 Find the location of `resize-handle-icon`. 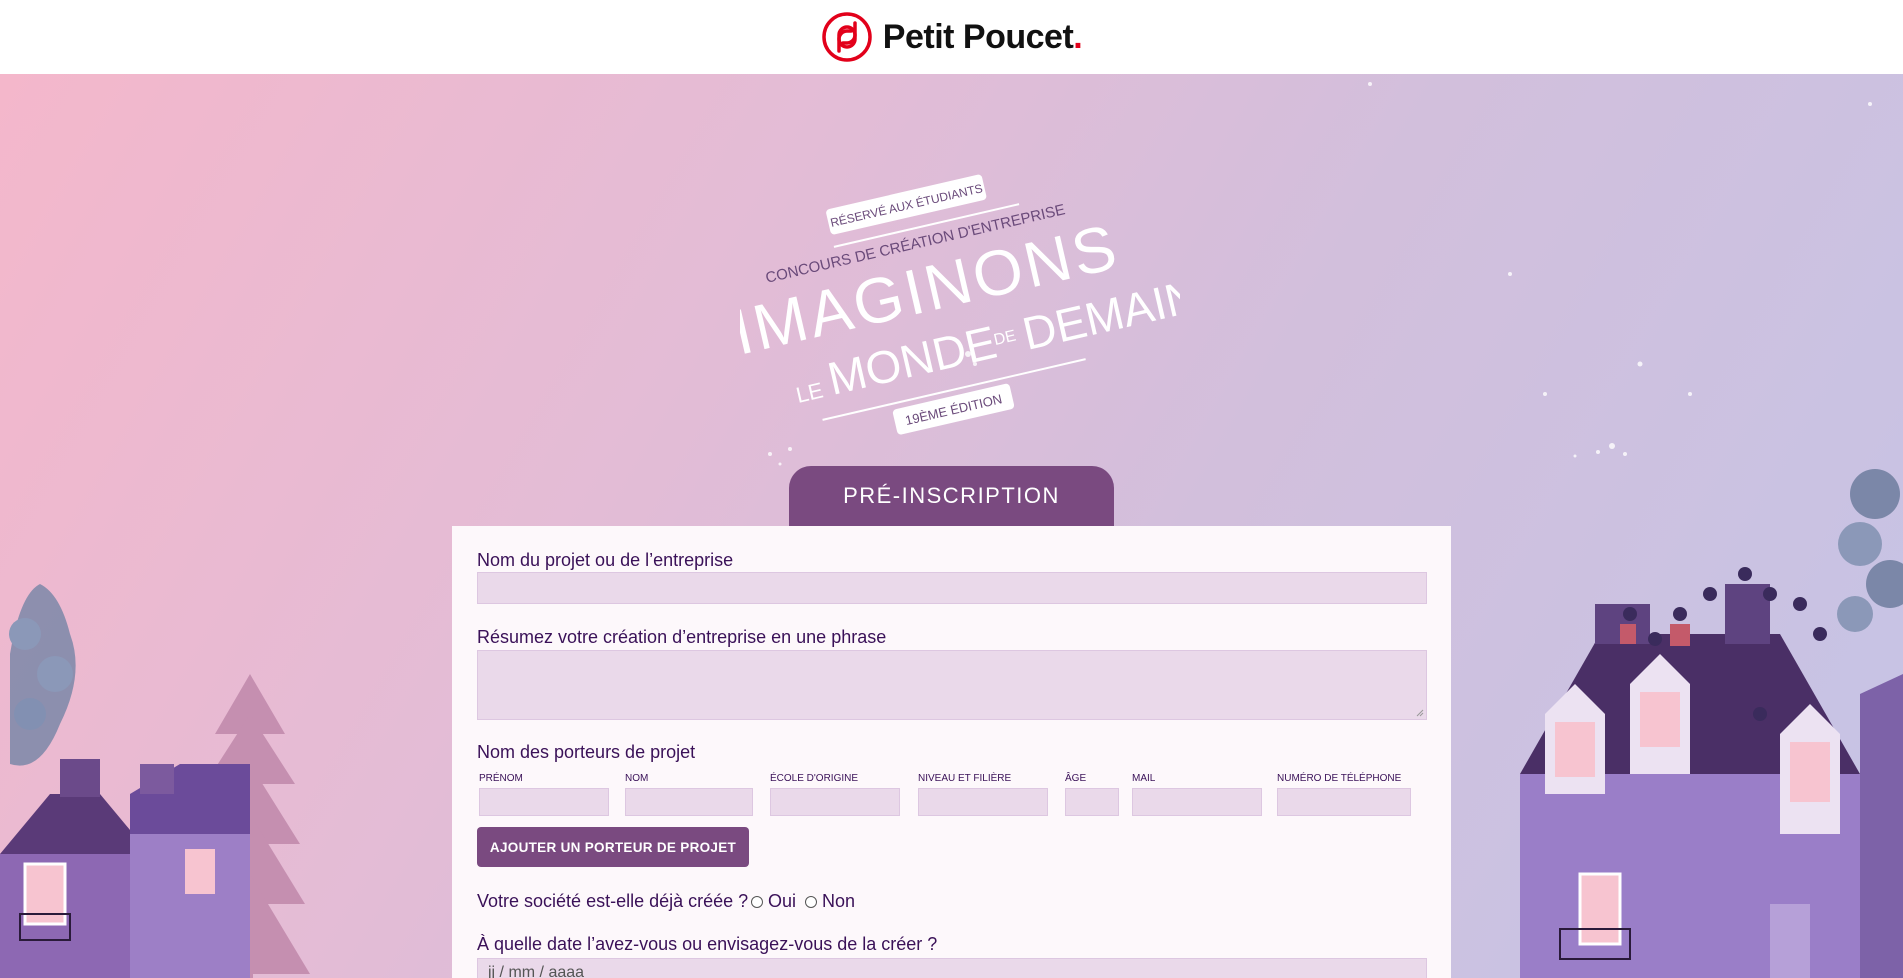

resize-handle-icon is located at coordinates (1420, 713).